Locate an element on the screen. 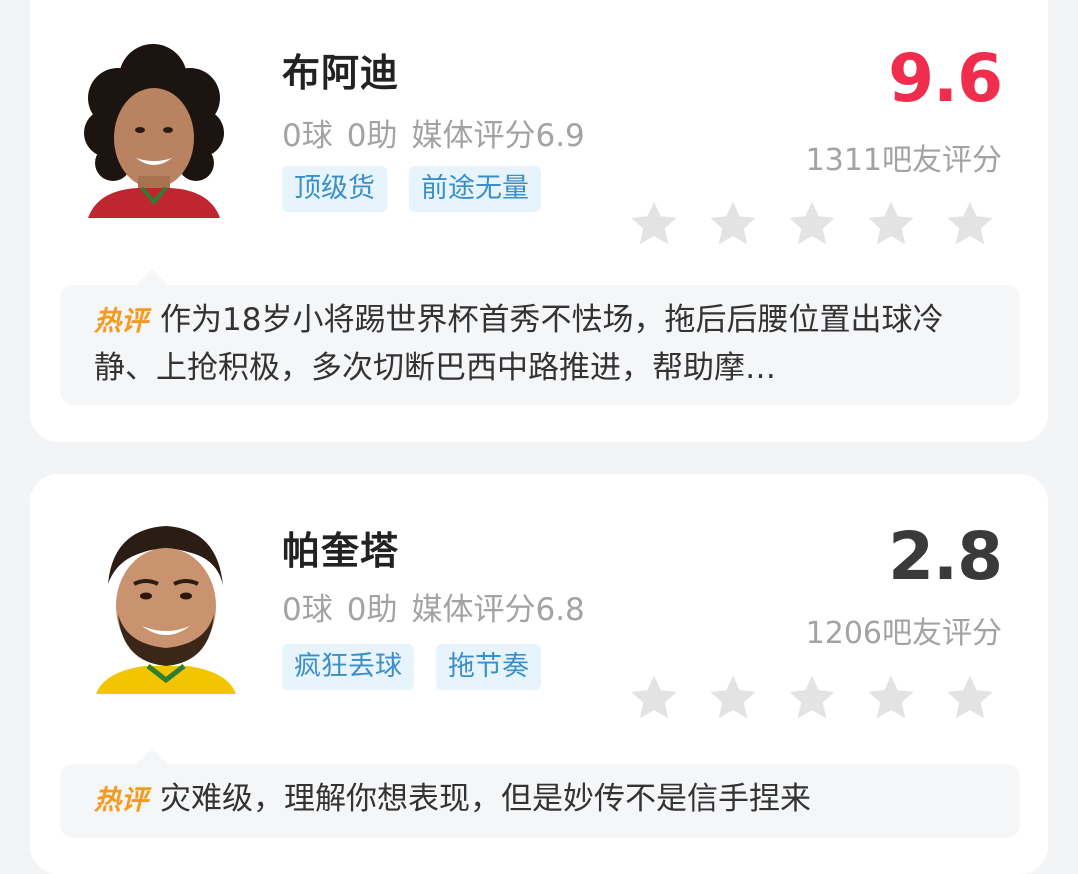 This screenshot has height=874, width=1078. hot-comment: 热评 灾难级，理解你想表现，但是妙传不是信手捏来 is located at coordinates (540, 793).